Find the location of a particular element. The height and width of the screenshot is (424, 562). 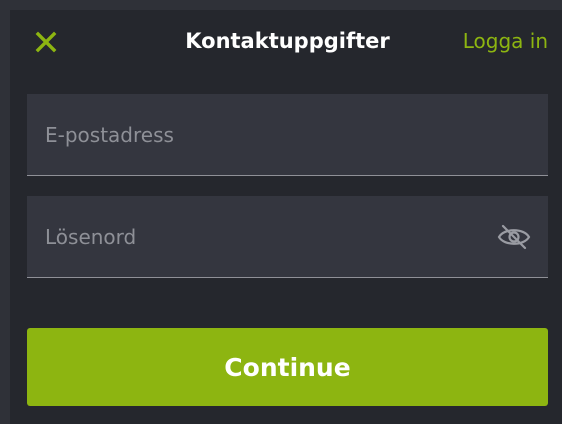

eye-off-icon is located at coordinates (514, 237).